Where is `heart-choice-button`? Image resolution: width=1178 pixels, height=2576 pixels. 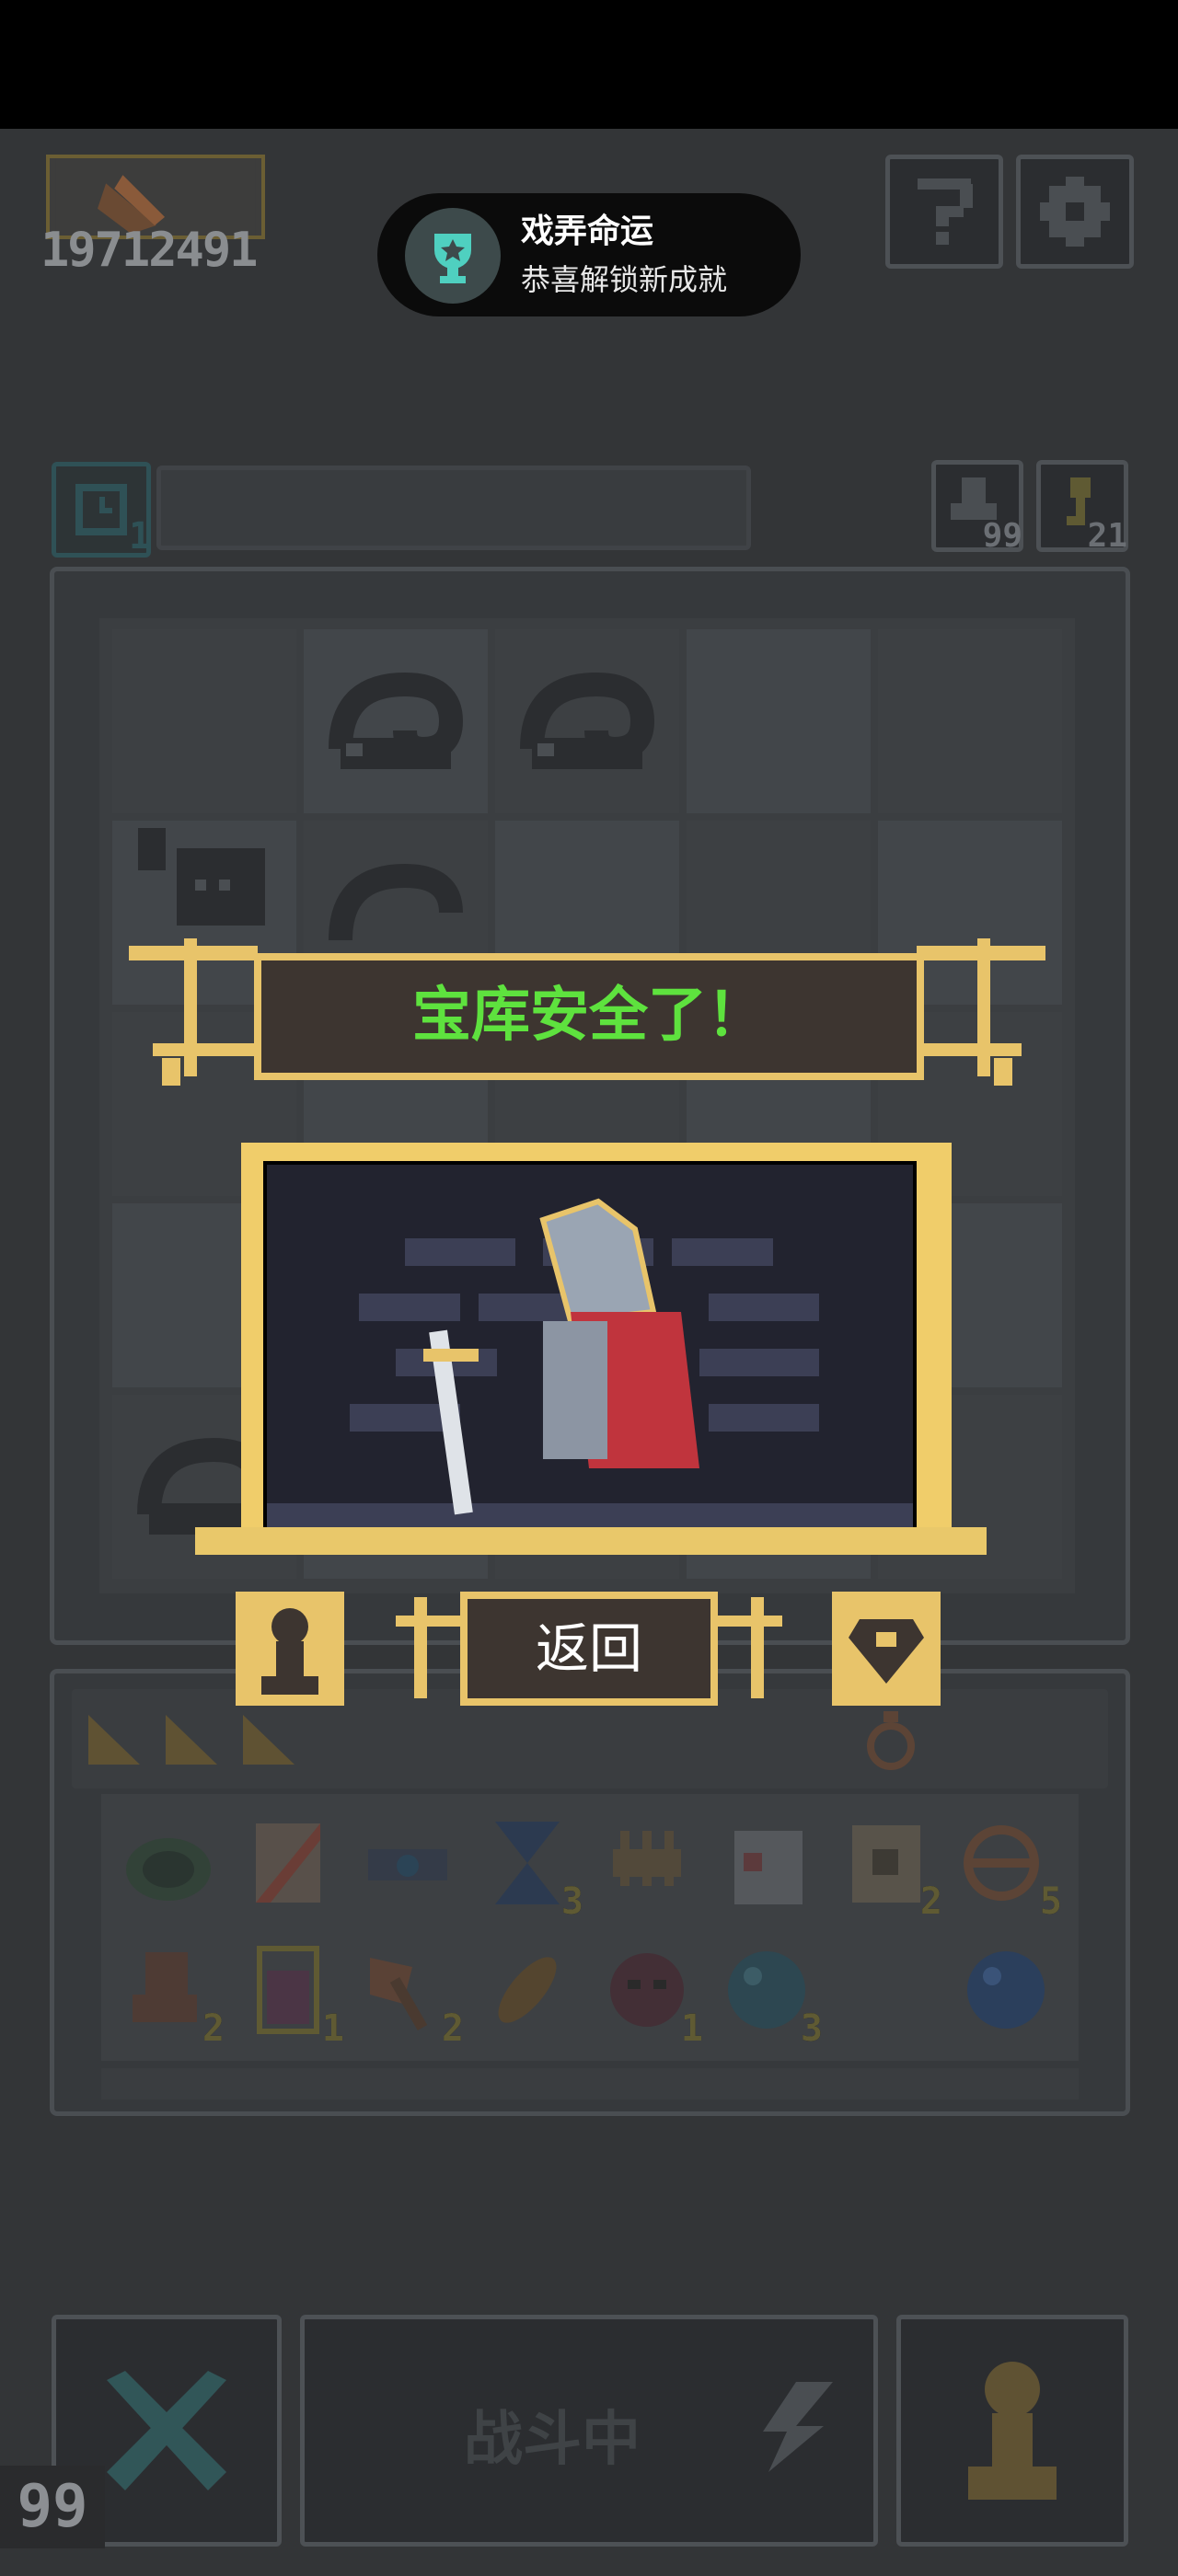
heart-choice-button is located at coordinates (886, 1649).